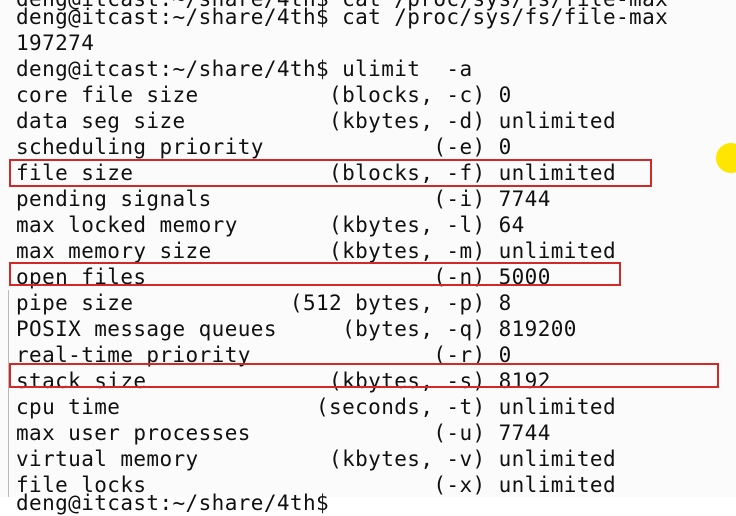  Describe the element at coordinates (315, 274) in the screenshot. I see `highlight-open-files` at that location.